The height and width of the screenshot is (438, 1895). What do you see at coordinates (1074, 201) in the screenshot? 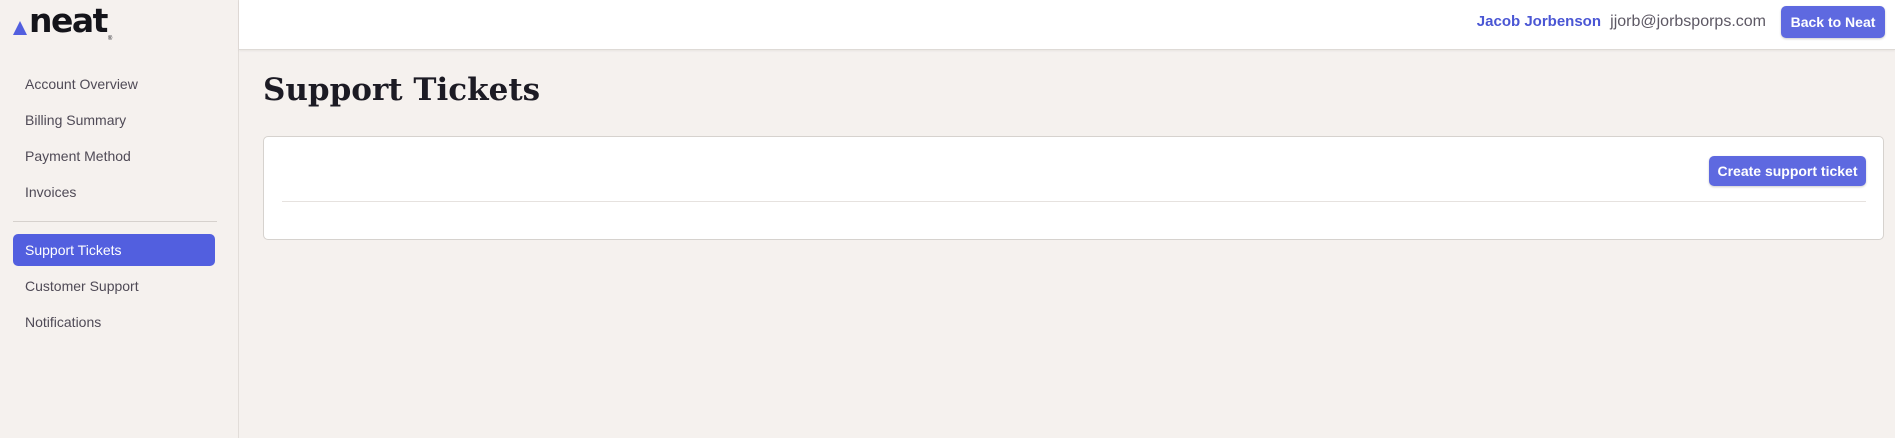
I see `panel-divider` at bounding box center [1074, 201].